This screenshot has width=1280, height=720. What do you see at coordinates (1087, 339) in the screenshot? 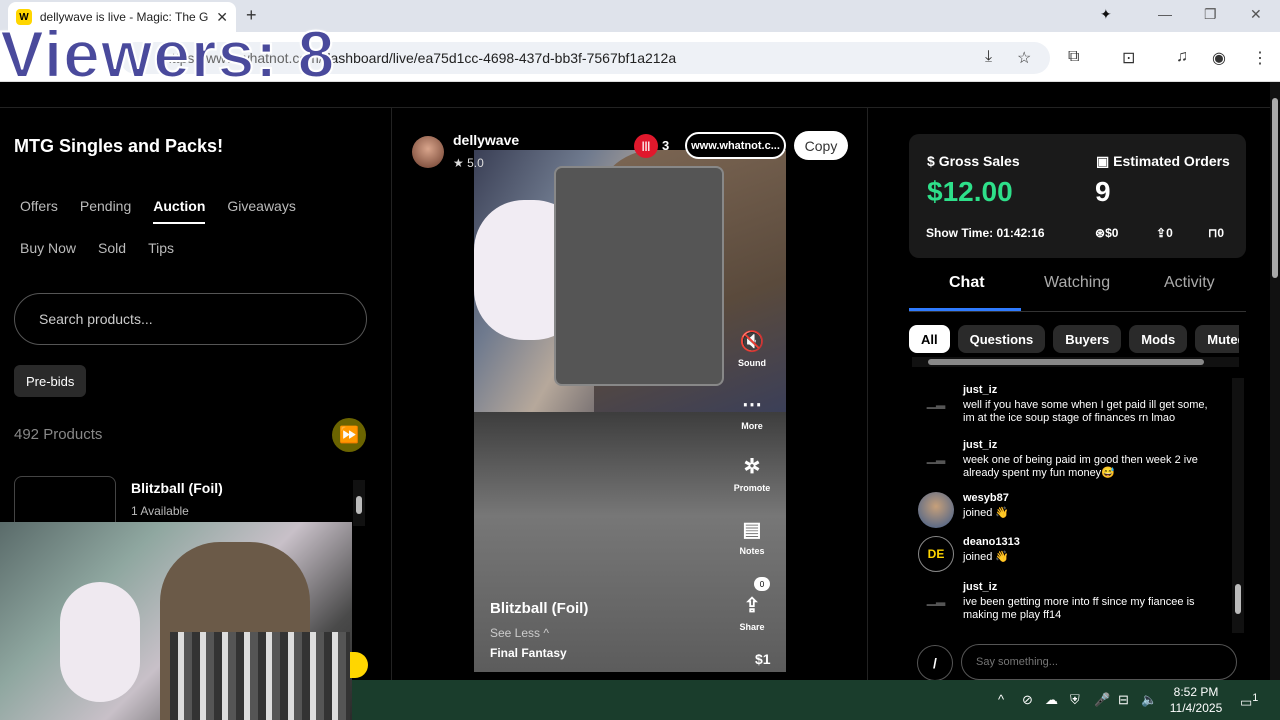
I see `filter-buyers: Buyers` at bounding box center [1087, 339].